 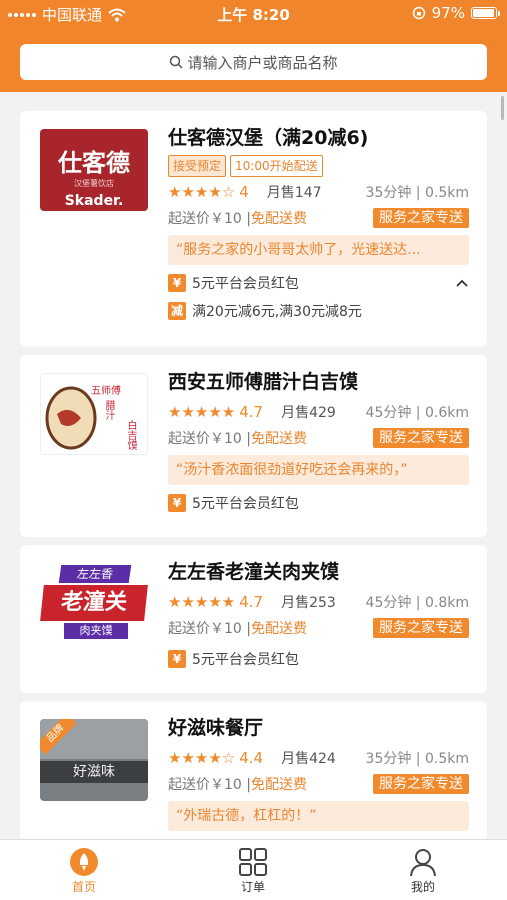 What do you see at coordinates (308, 413) in the screenshot?
I see `monthly-sales: 月售429` at bounding box center [308, 413].